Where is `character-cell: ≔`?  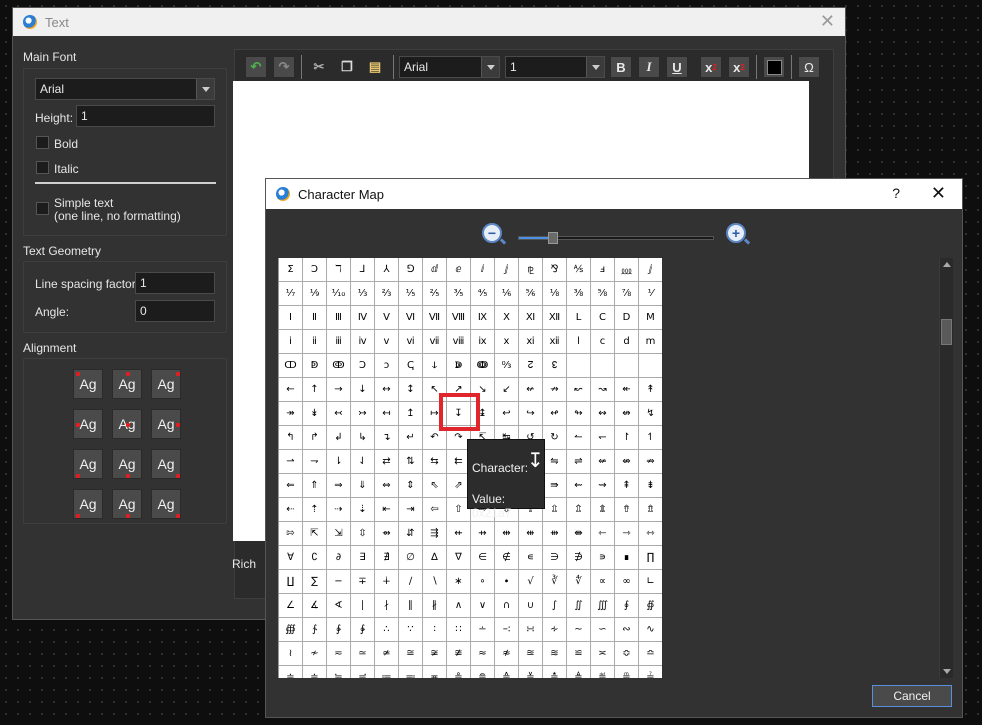 character-cell: ≔ is located at coordinates (387, 672).